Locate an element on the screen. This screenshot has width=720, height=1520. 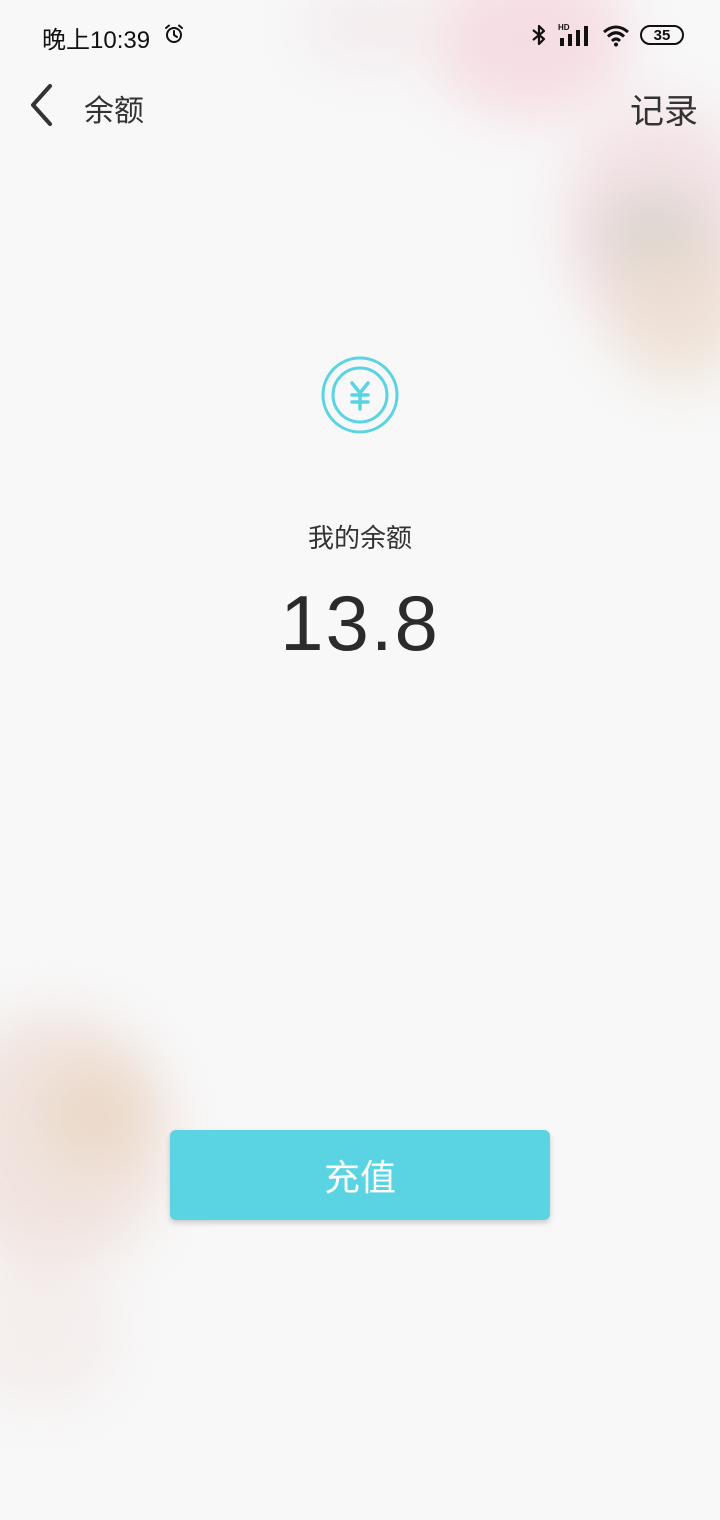
battery-icon: 35 is located at coordinates (662, 35).